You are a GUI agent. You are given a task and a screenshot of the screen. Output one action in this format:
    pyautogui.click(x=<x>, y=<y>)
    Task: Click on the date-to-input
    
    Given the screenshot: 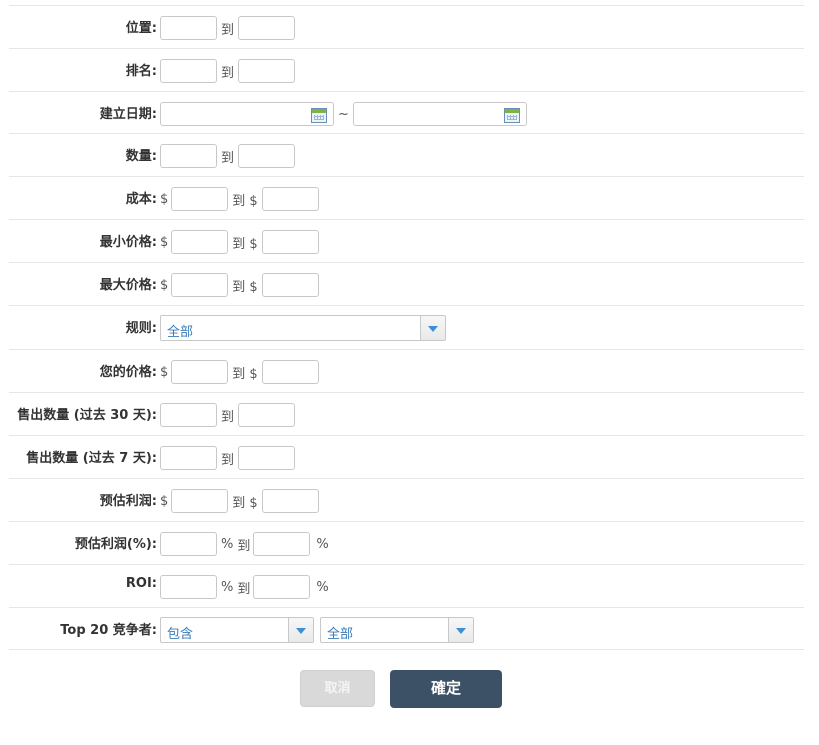 What is the action you would take?
    pyautogui.click(x=439, y=114)
    